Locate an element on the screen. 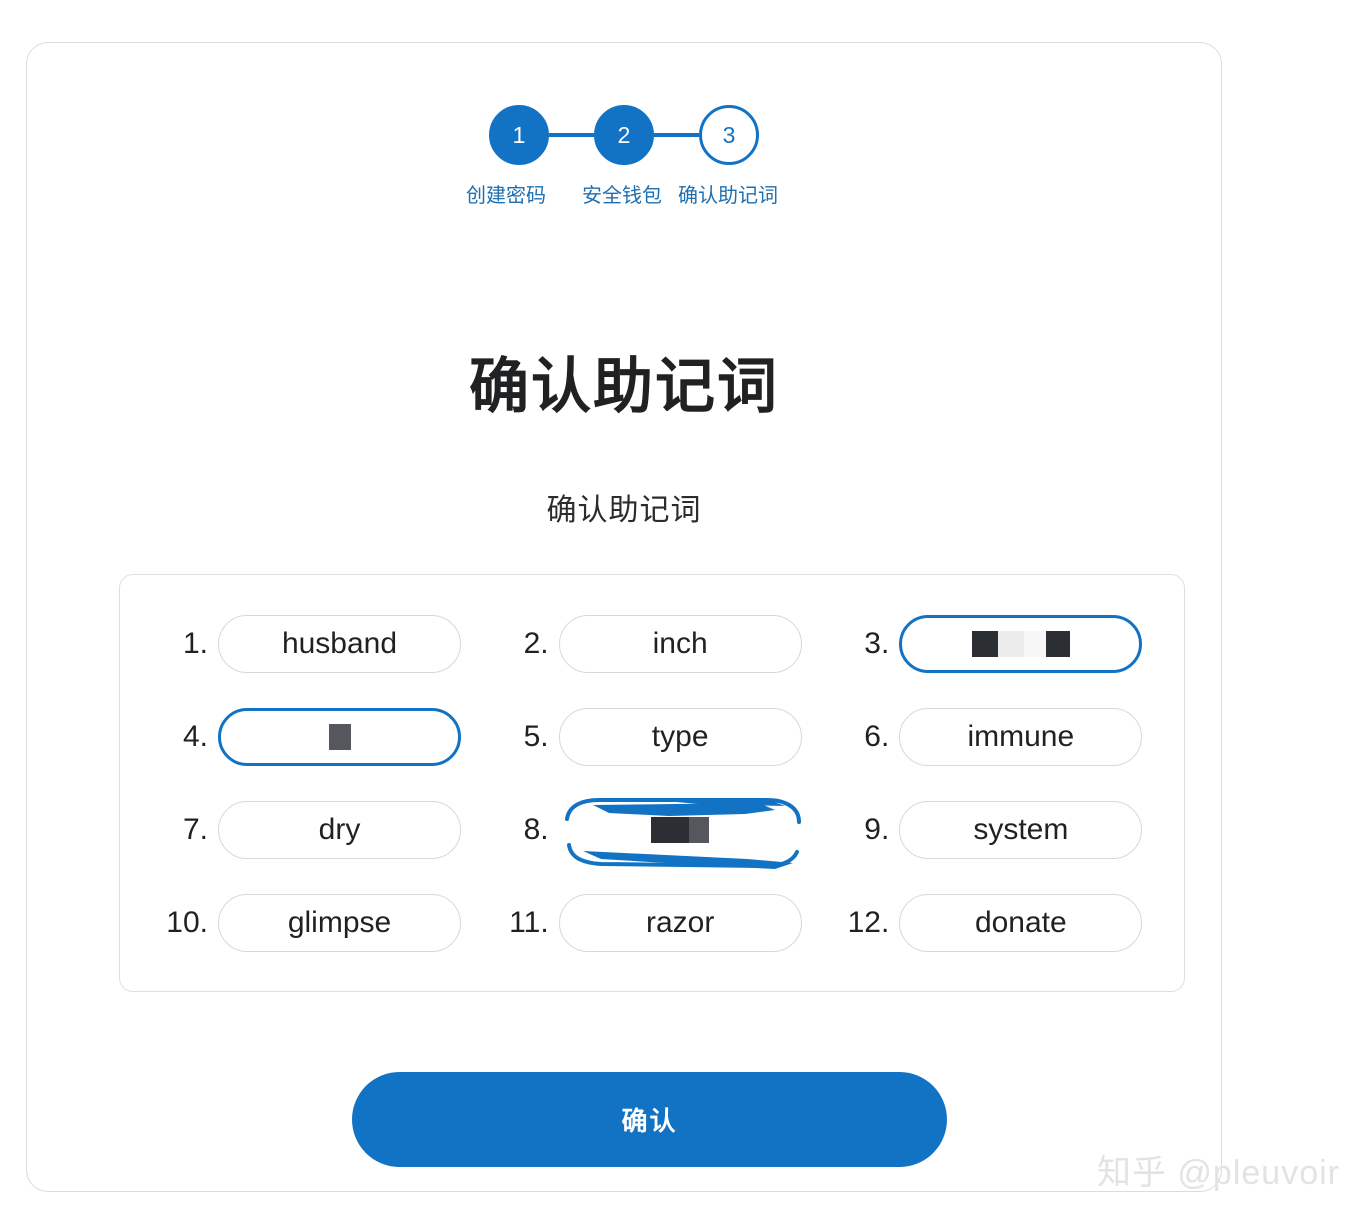 The width and height of the screenshot is (1362, 1214). mnemonic-cell: 8. is located at coordinates (652, 829).